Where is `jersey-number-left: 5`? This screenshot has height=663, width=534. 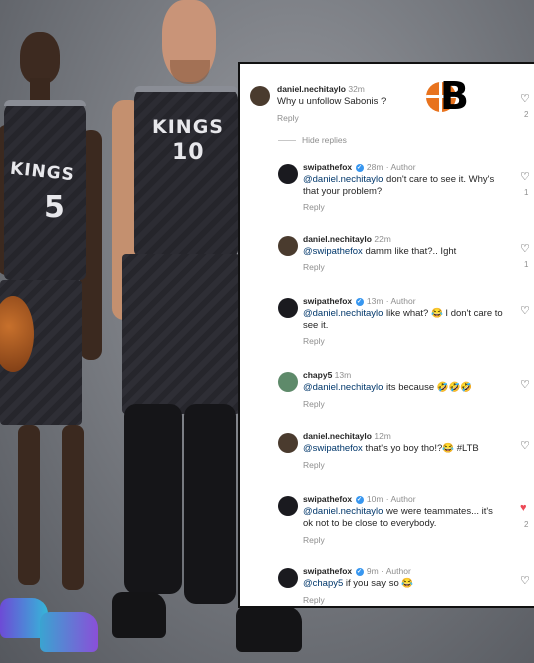
jersey-number-left: 5 is located at coordinates (55, 207).